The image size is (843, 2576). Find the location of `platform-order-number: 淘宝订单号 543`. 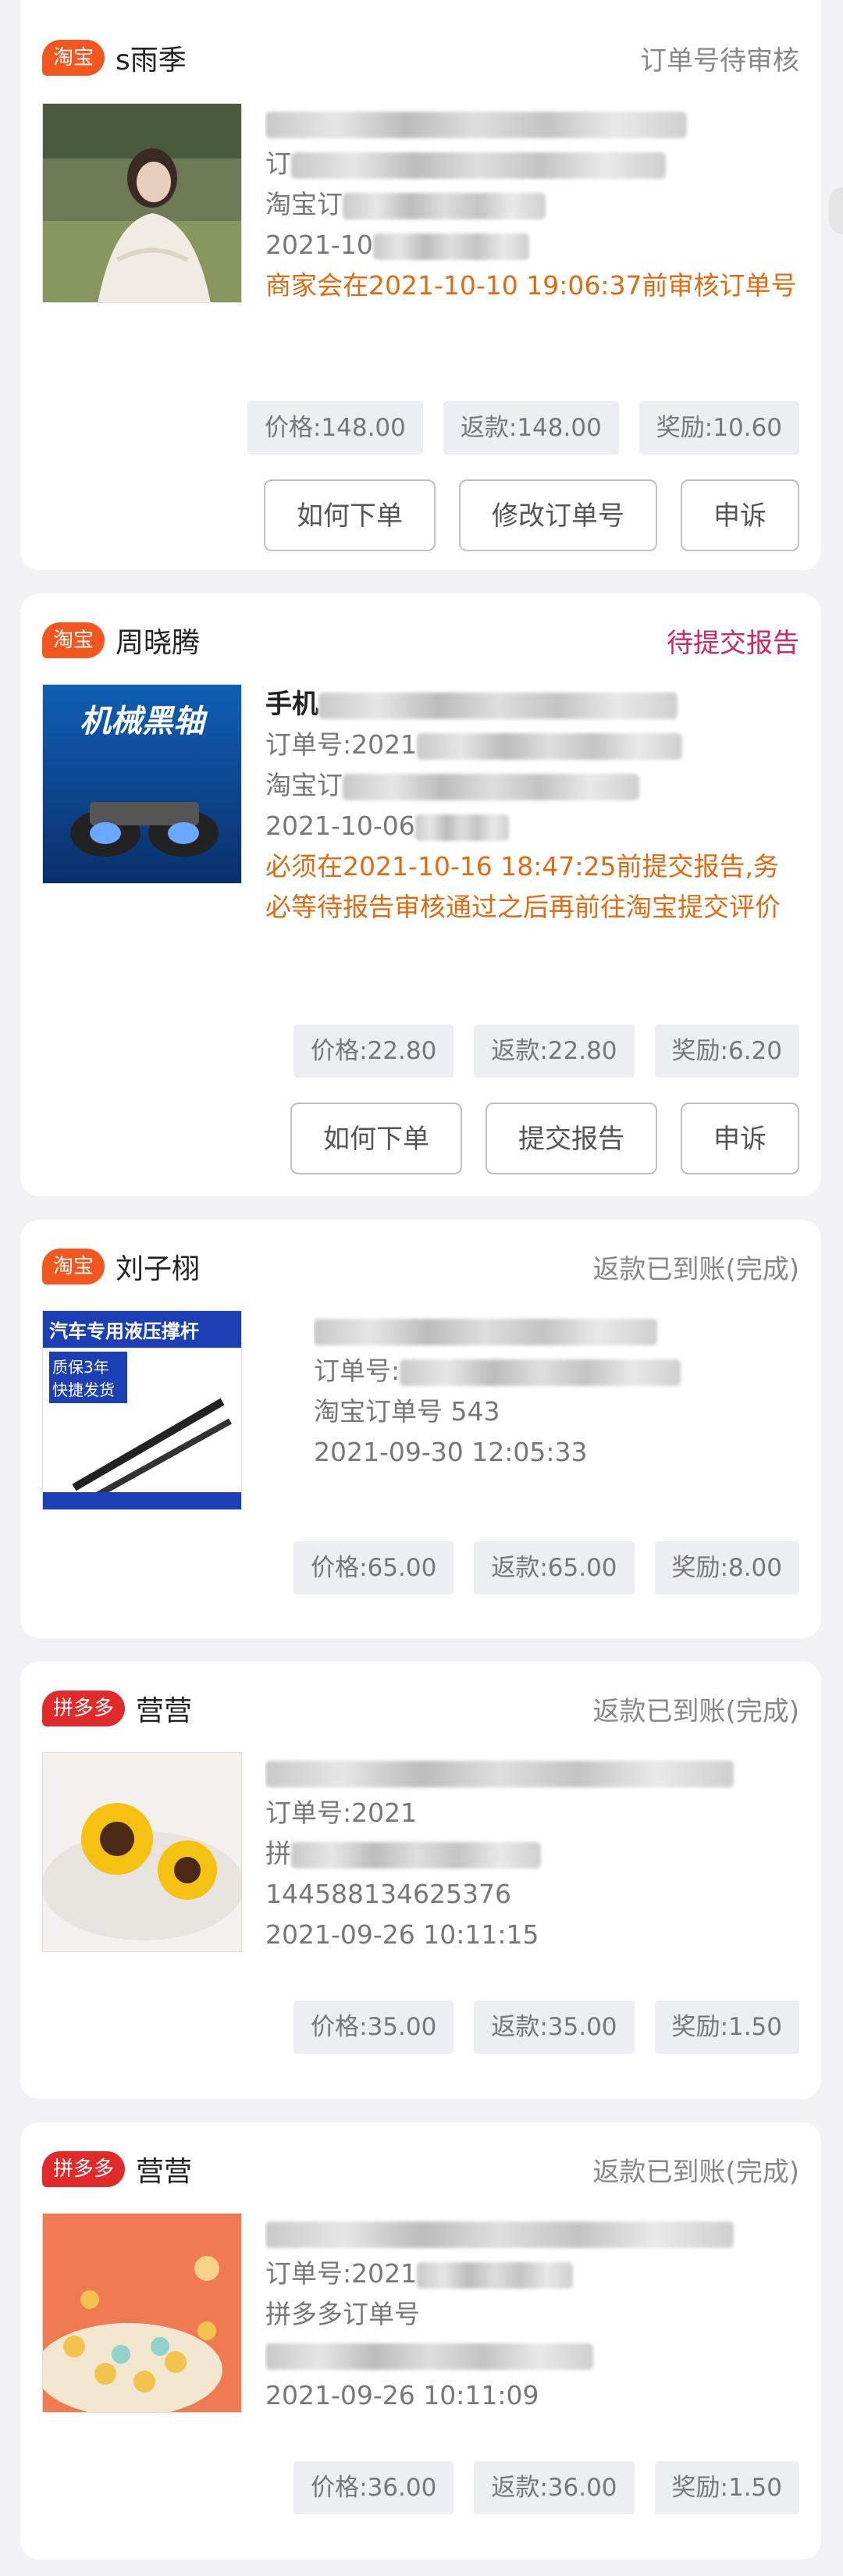

platform-order-number: 淘宝订单号 543 is located at coordinates (407, 1412).